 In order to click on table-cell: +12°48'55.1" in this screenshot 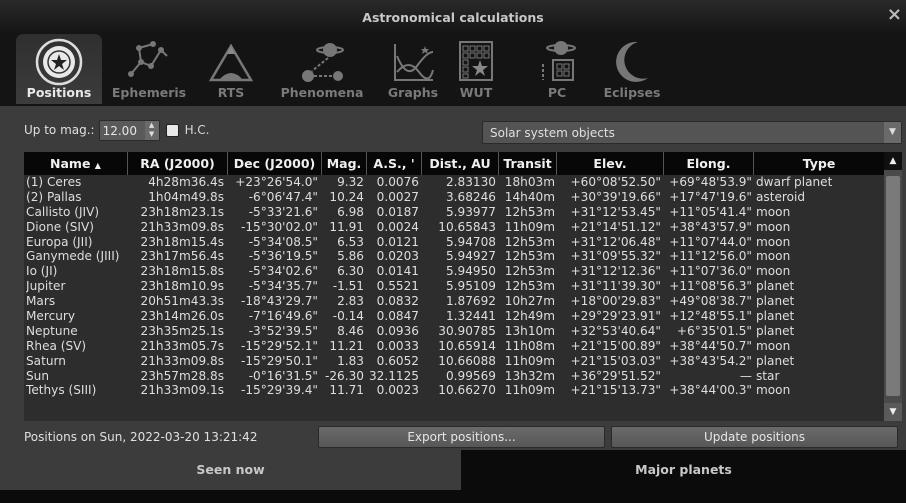, I will do `click(710, 316)`.